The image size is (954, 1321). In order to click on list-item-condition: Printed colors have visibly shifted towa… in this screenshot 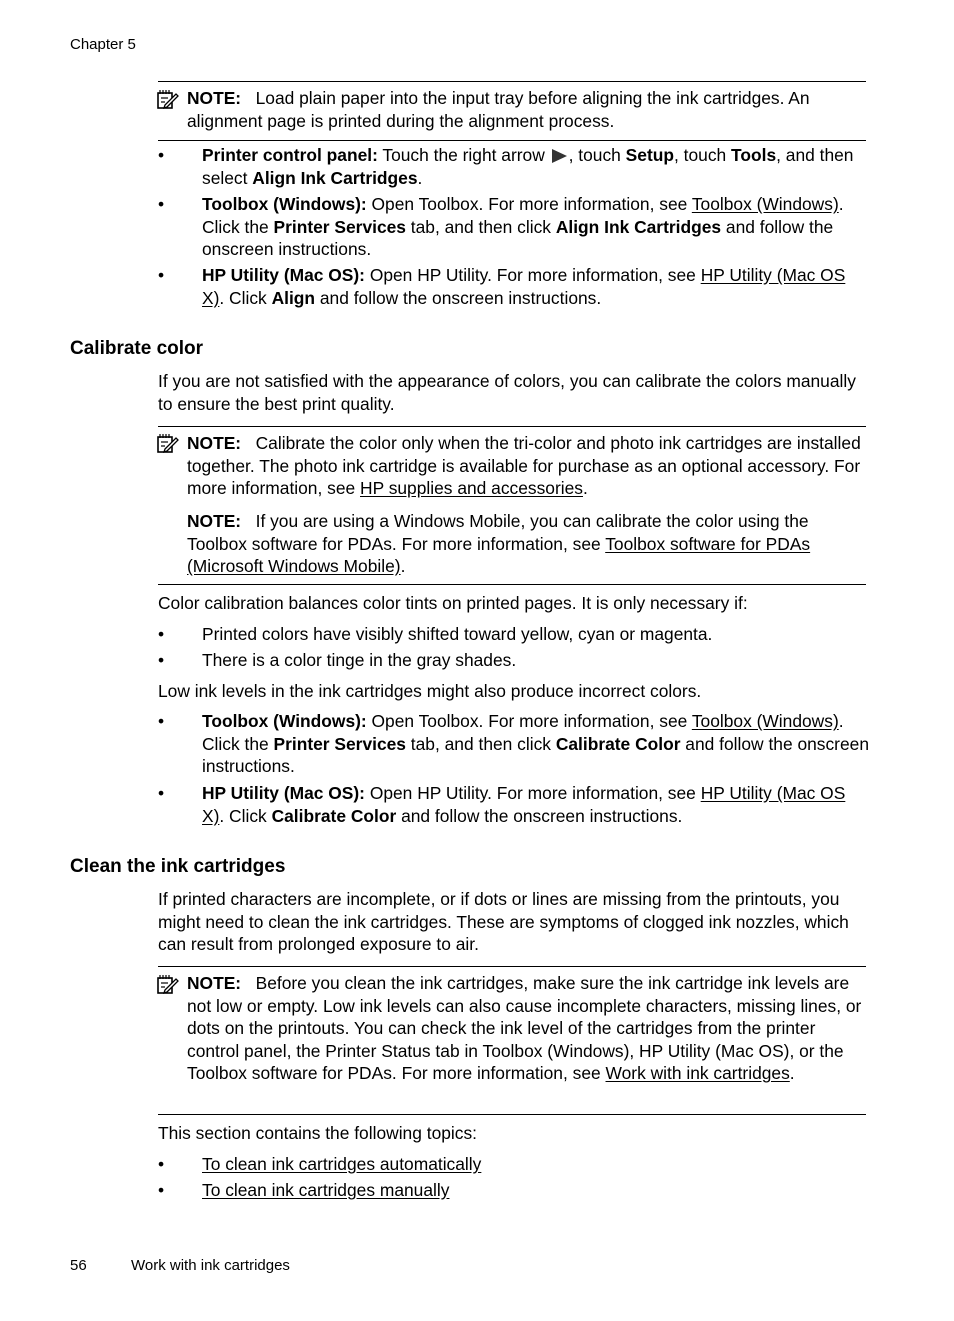, I will do `click(457, 634)`.